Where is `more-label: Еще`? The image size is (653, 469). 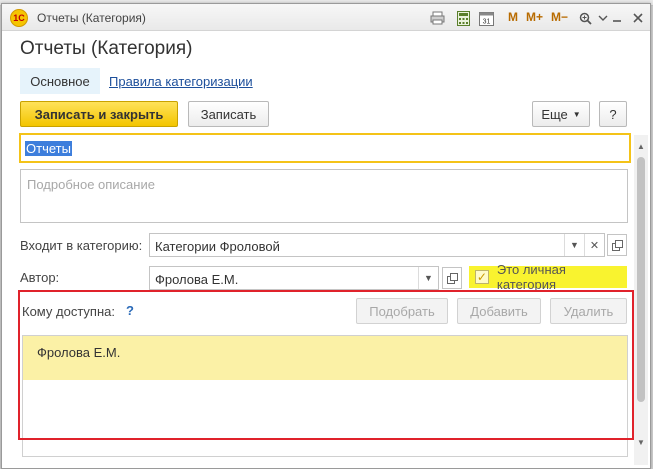
more-label: Еще is located at coordinates (554, 114).